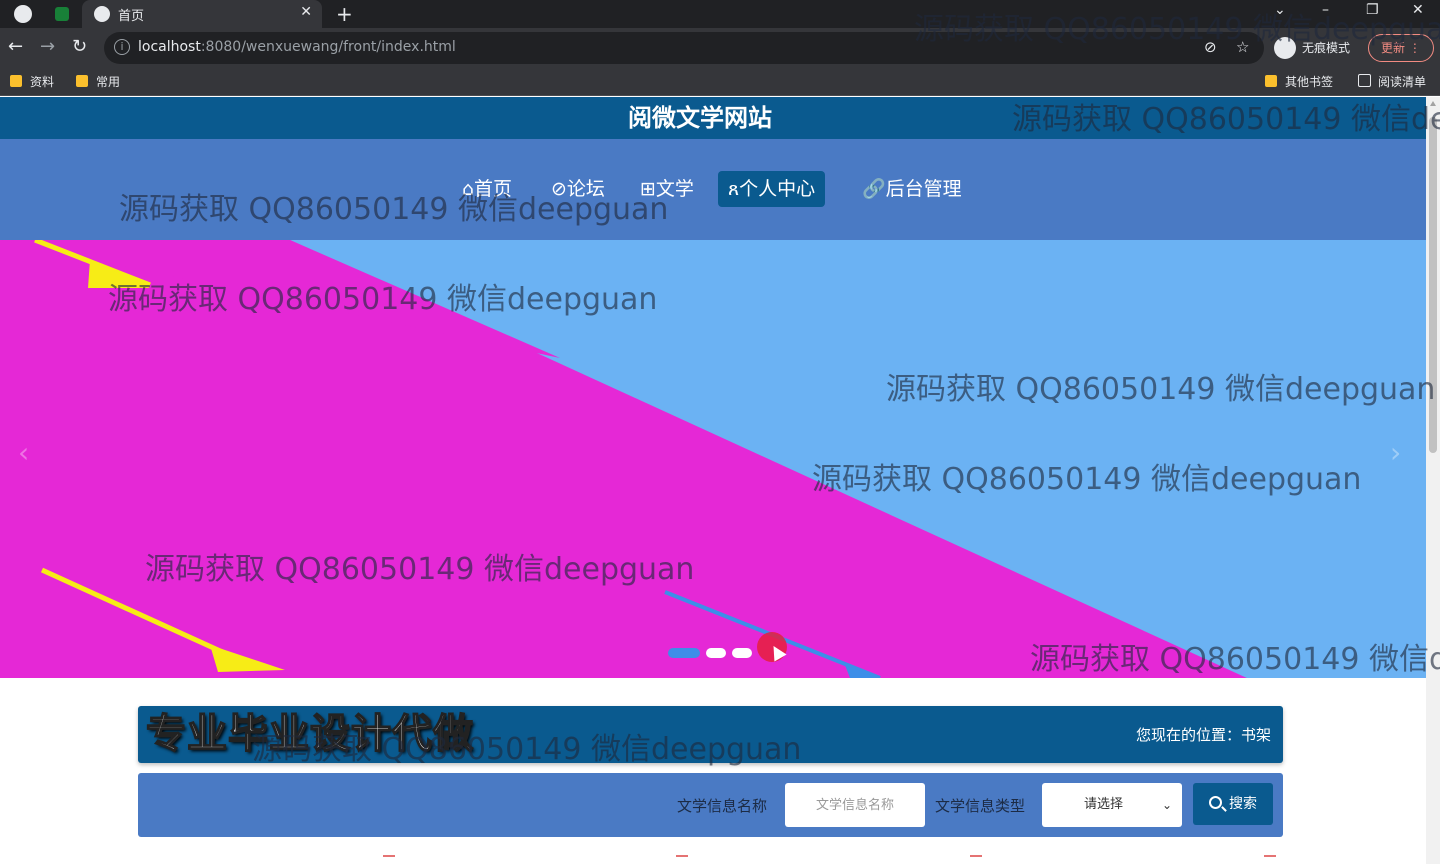 The height and width of the screenshot is (864, 1440). Describe the element at coordinates (1433, 103) in the screenshot. I see `scroll-up-icon` at that location.